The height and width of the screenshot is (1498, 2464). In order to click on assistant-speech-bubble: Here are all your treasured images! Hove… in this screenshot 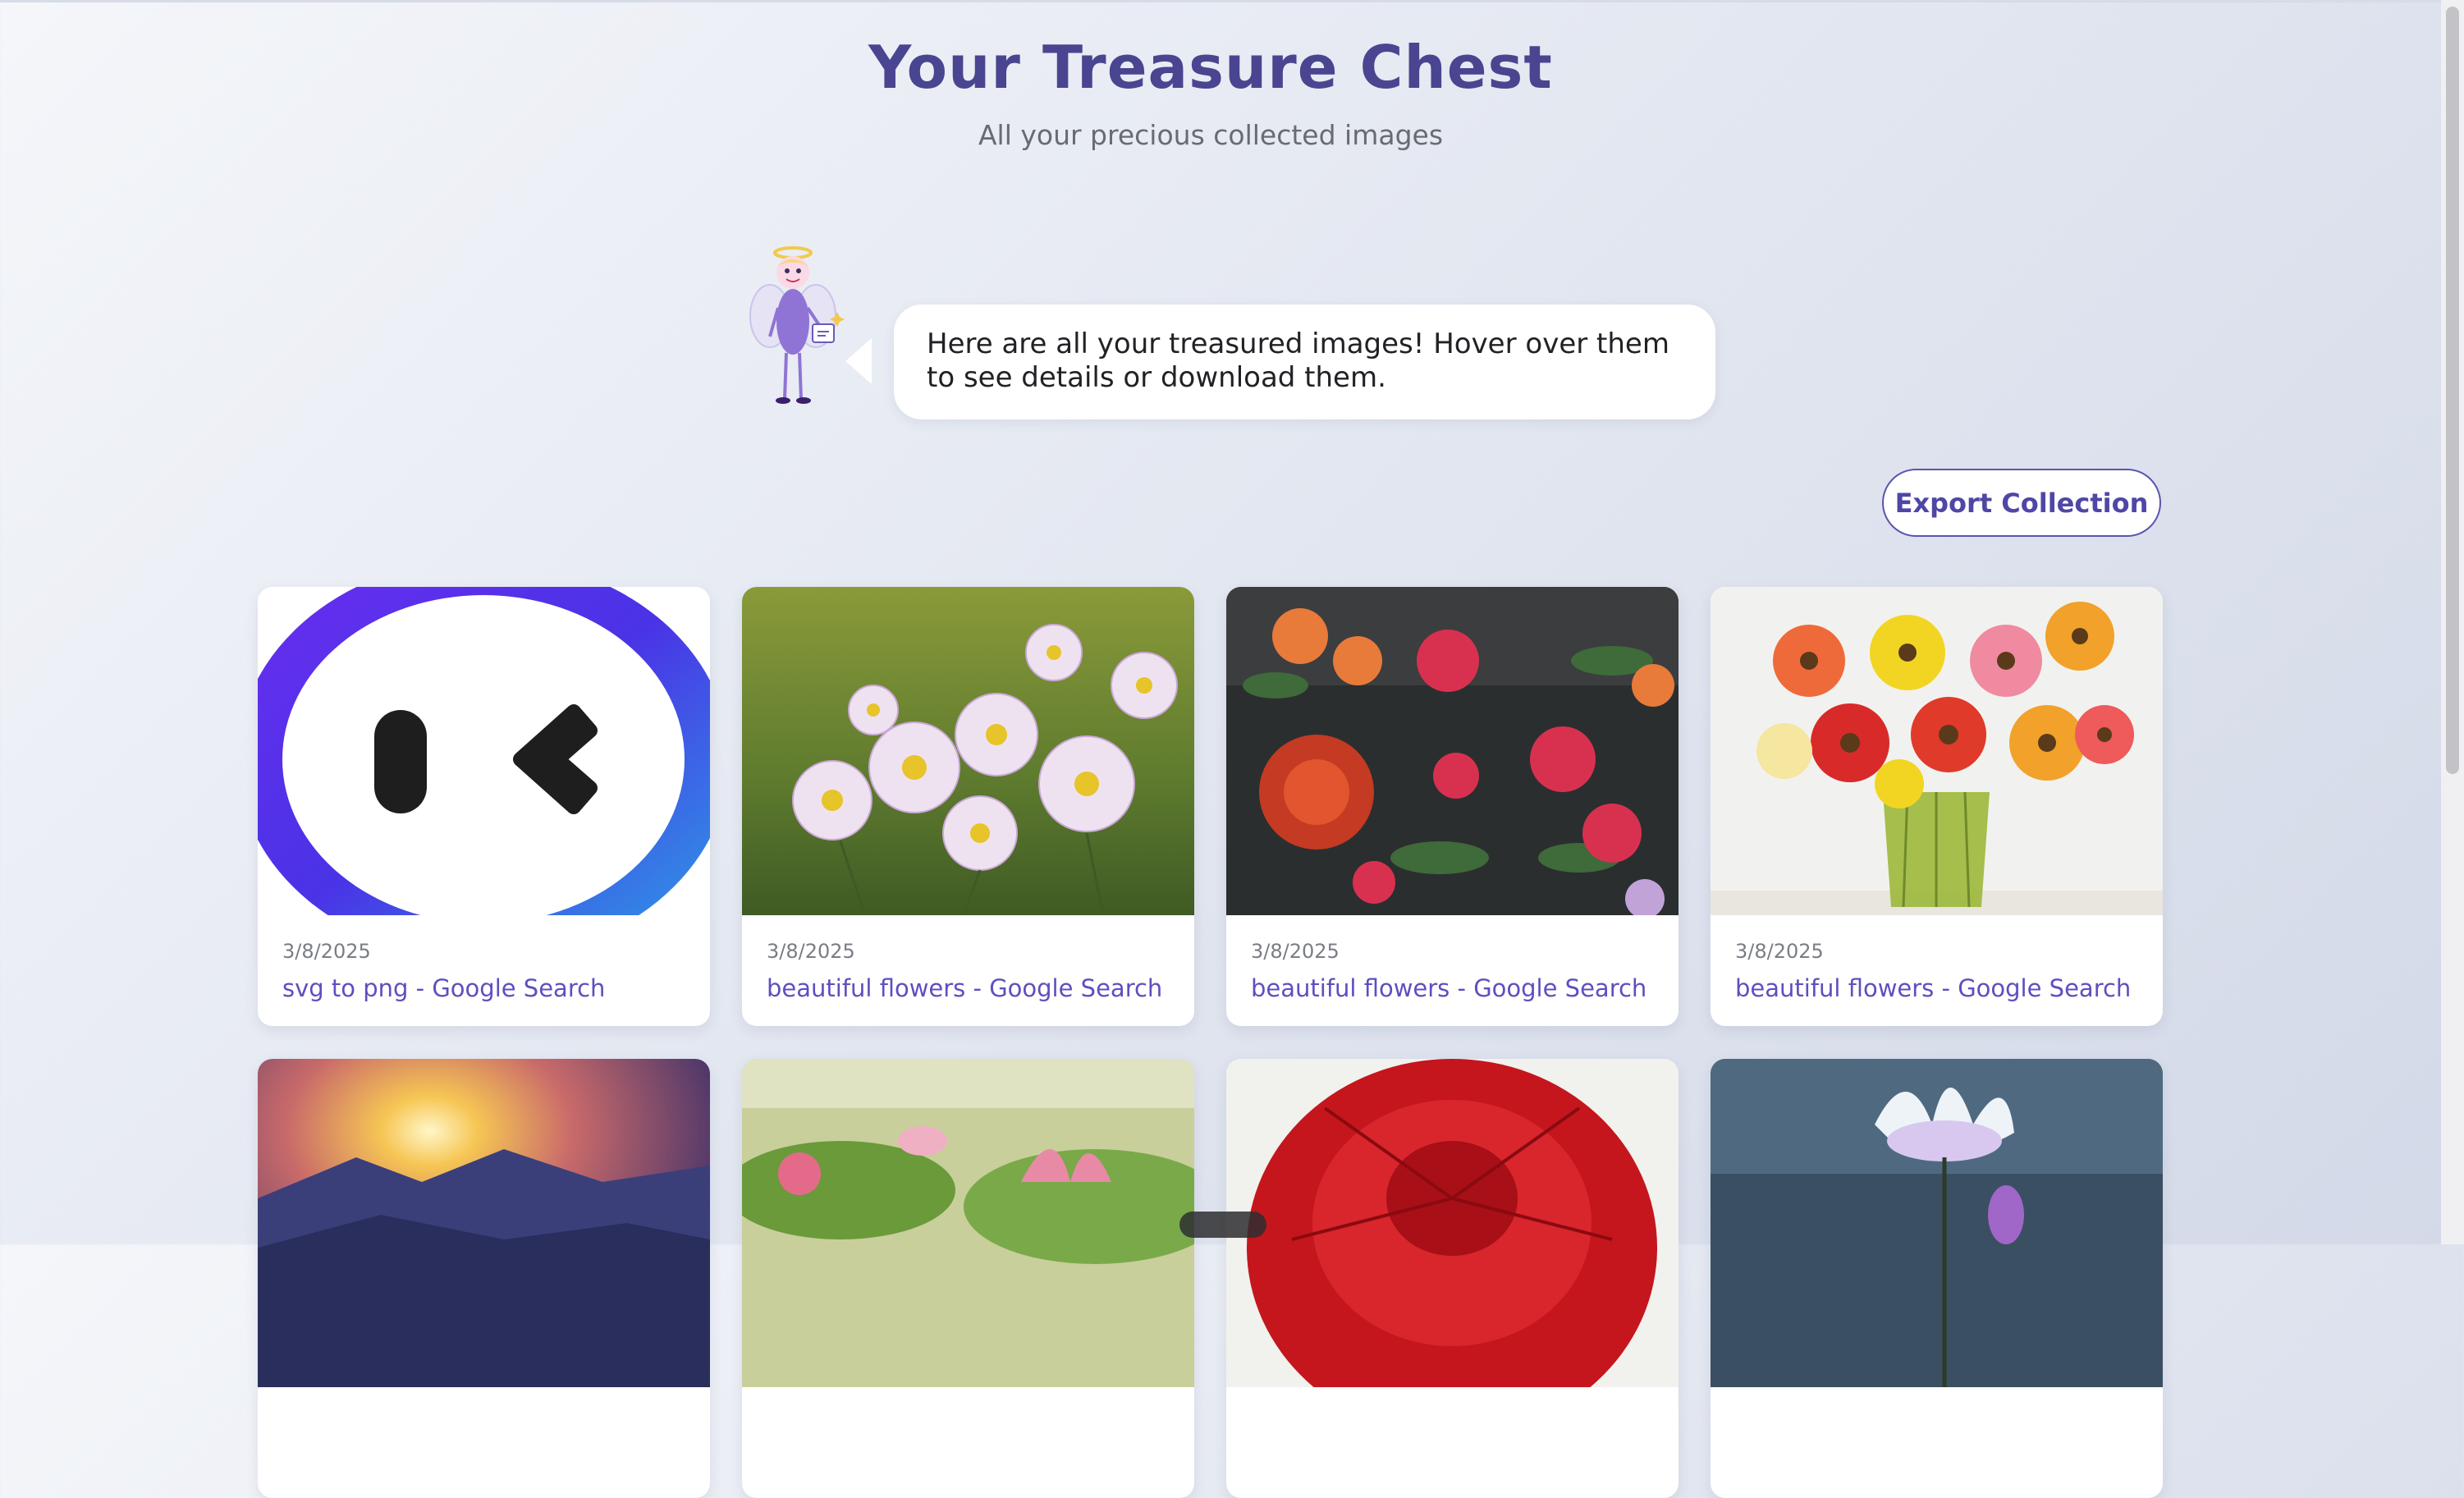, I will do `click(1305, 362)`.